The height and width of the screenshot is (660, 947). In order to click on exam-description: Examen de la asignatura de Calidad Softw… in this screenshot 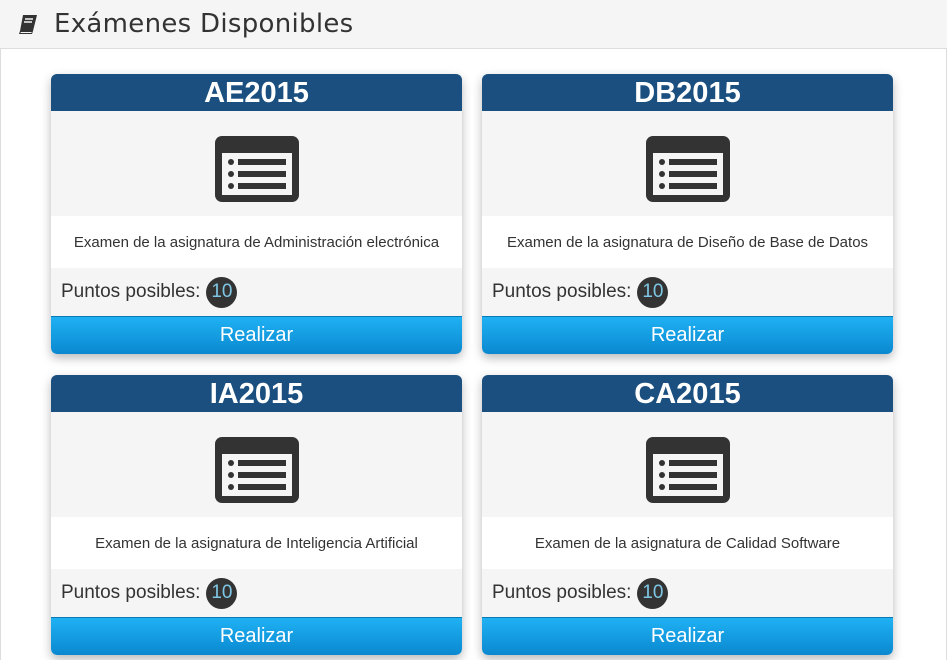, I will do `click(687, 543)`.